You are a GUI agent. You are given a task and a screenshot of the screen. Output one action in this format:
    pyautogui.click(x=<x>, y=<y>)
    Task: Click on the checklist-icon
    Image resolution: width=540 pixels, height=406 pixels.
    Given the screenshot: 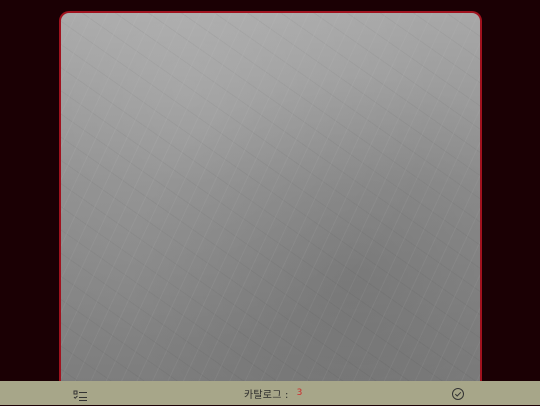 What is the action you would take?
    pyautogui.click(x=81, y=394)
    